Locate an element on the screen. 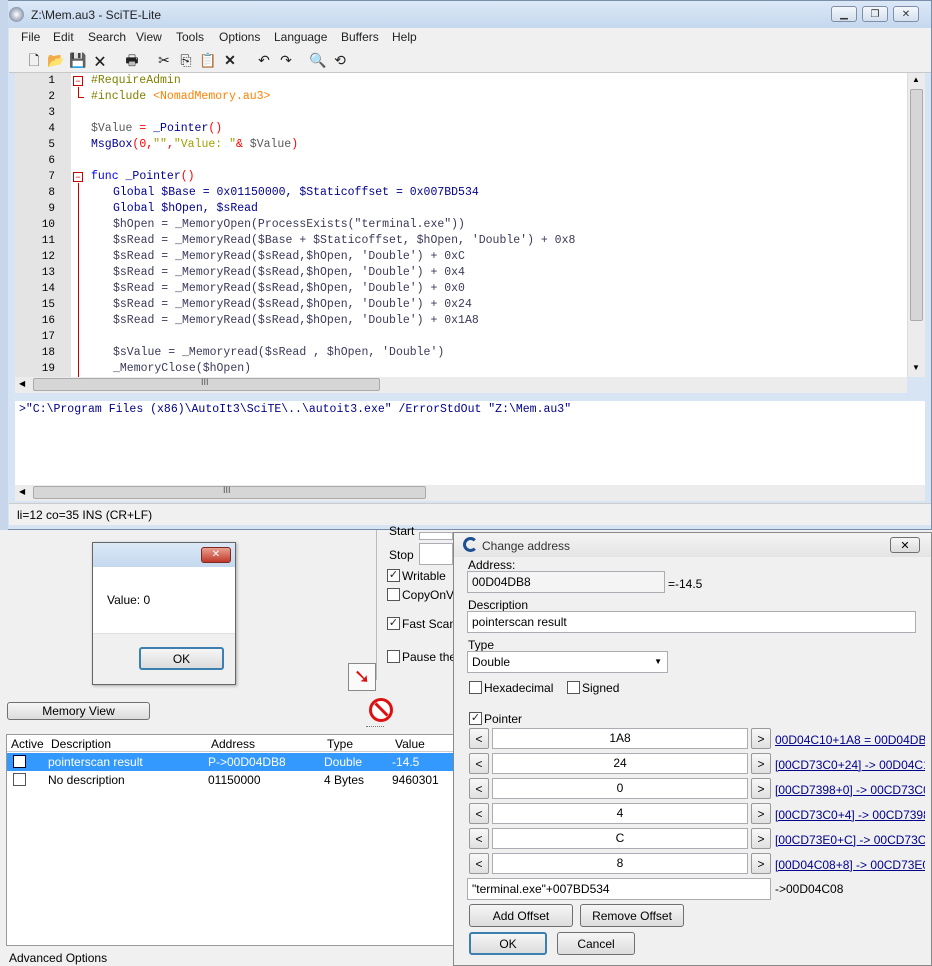  open-folder-icon: 📂 is located at coordinates (56, 60).